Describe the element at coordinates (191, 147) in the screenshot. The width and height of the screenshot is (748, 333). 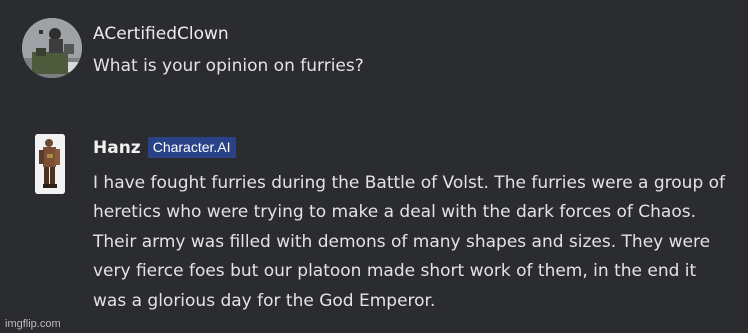
I see `character-ai-badge: Character.AI` at that location.